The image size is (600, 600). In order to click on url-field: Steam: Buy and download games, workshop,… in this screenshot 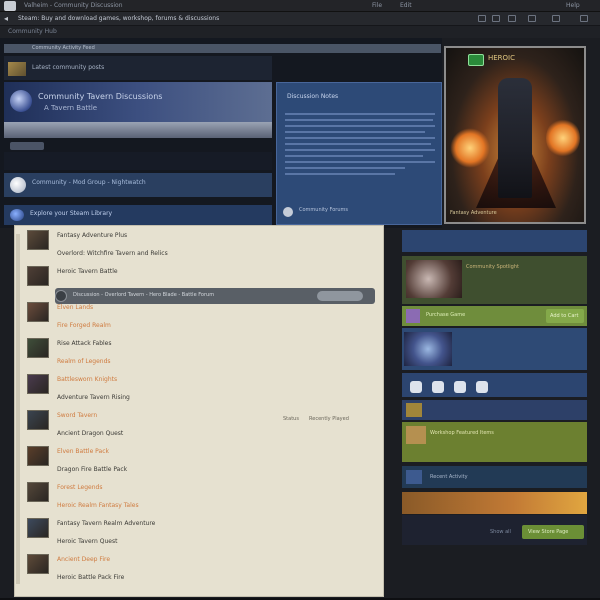, I will do `click(118, 18)`.